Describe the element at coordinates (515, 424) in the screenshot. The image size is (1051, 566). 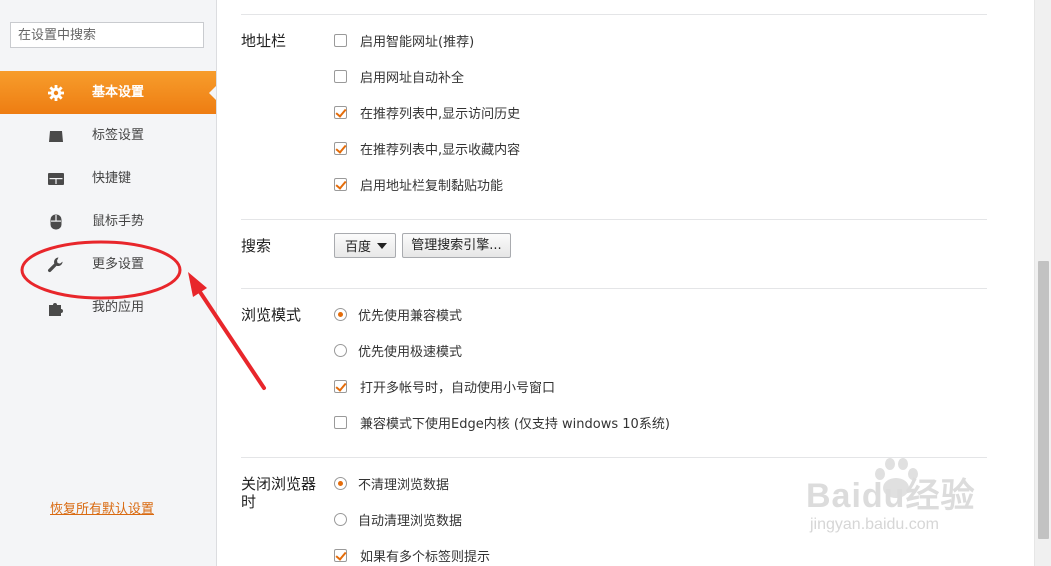
I see `option-label: 兼容模式下使用Edge内核 (仅支持 windows 10系统)` at that location.